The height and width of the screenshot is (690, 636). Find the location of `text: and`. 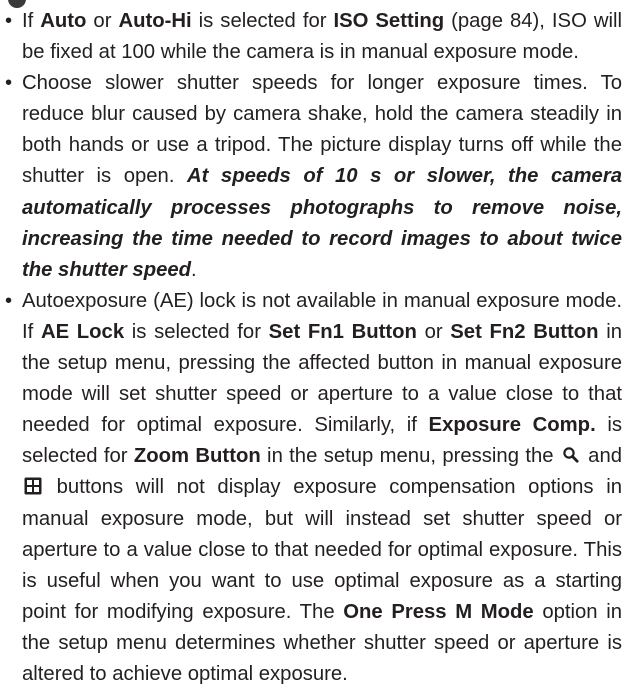

text: and is located at coordinates (602, 456).